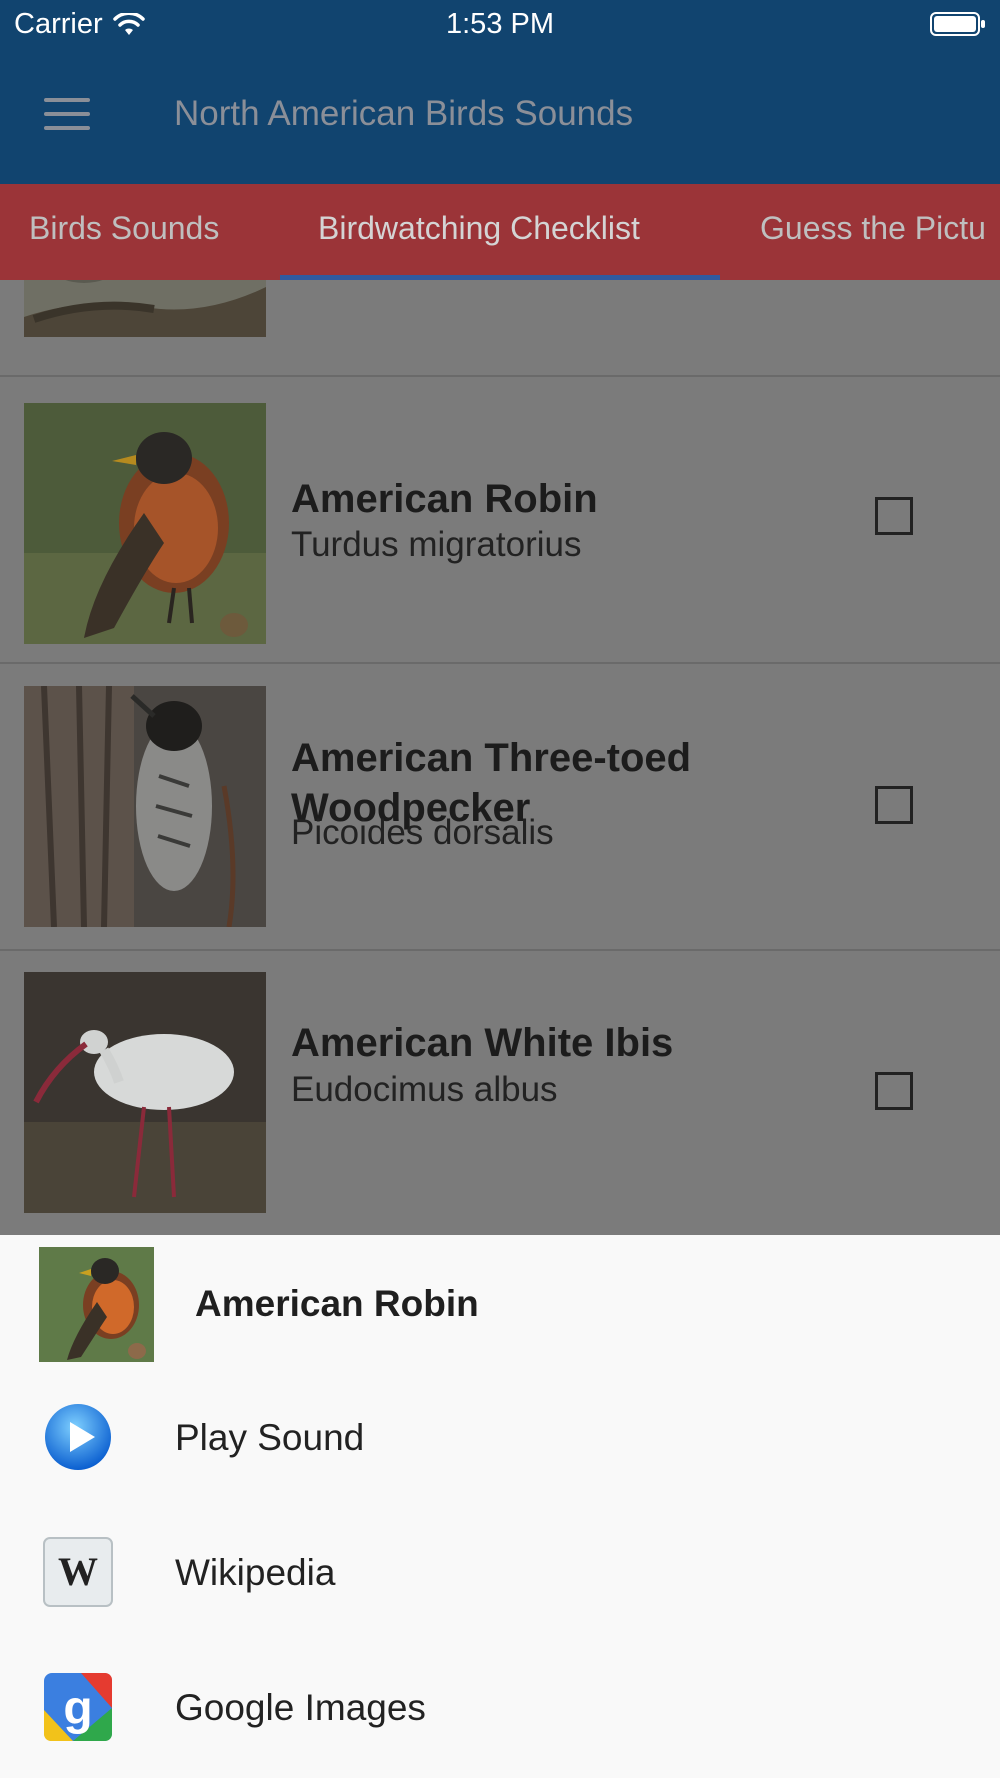  Describe the element at coordinates (270, 1437) in the screenshot. I see `play-sound-label: Play Sound` at that location.